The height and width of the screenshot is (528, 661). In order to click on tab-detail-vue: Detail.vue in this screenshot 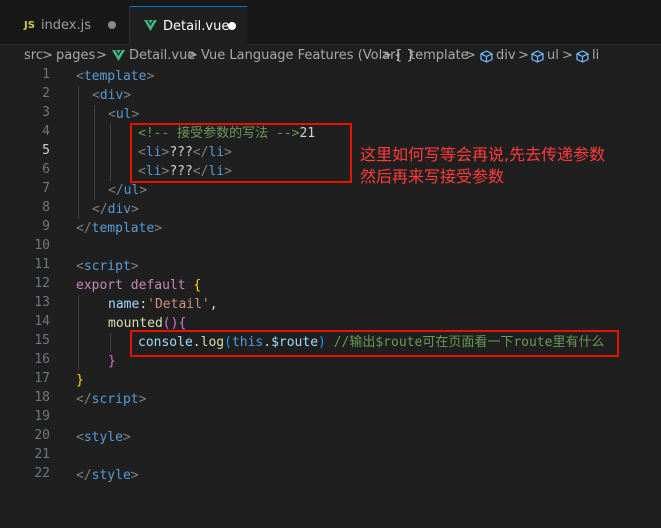, I will do `click(188, 25)`.